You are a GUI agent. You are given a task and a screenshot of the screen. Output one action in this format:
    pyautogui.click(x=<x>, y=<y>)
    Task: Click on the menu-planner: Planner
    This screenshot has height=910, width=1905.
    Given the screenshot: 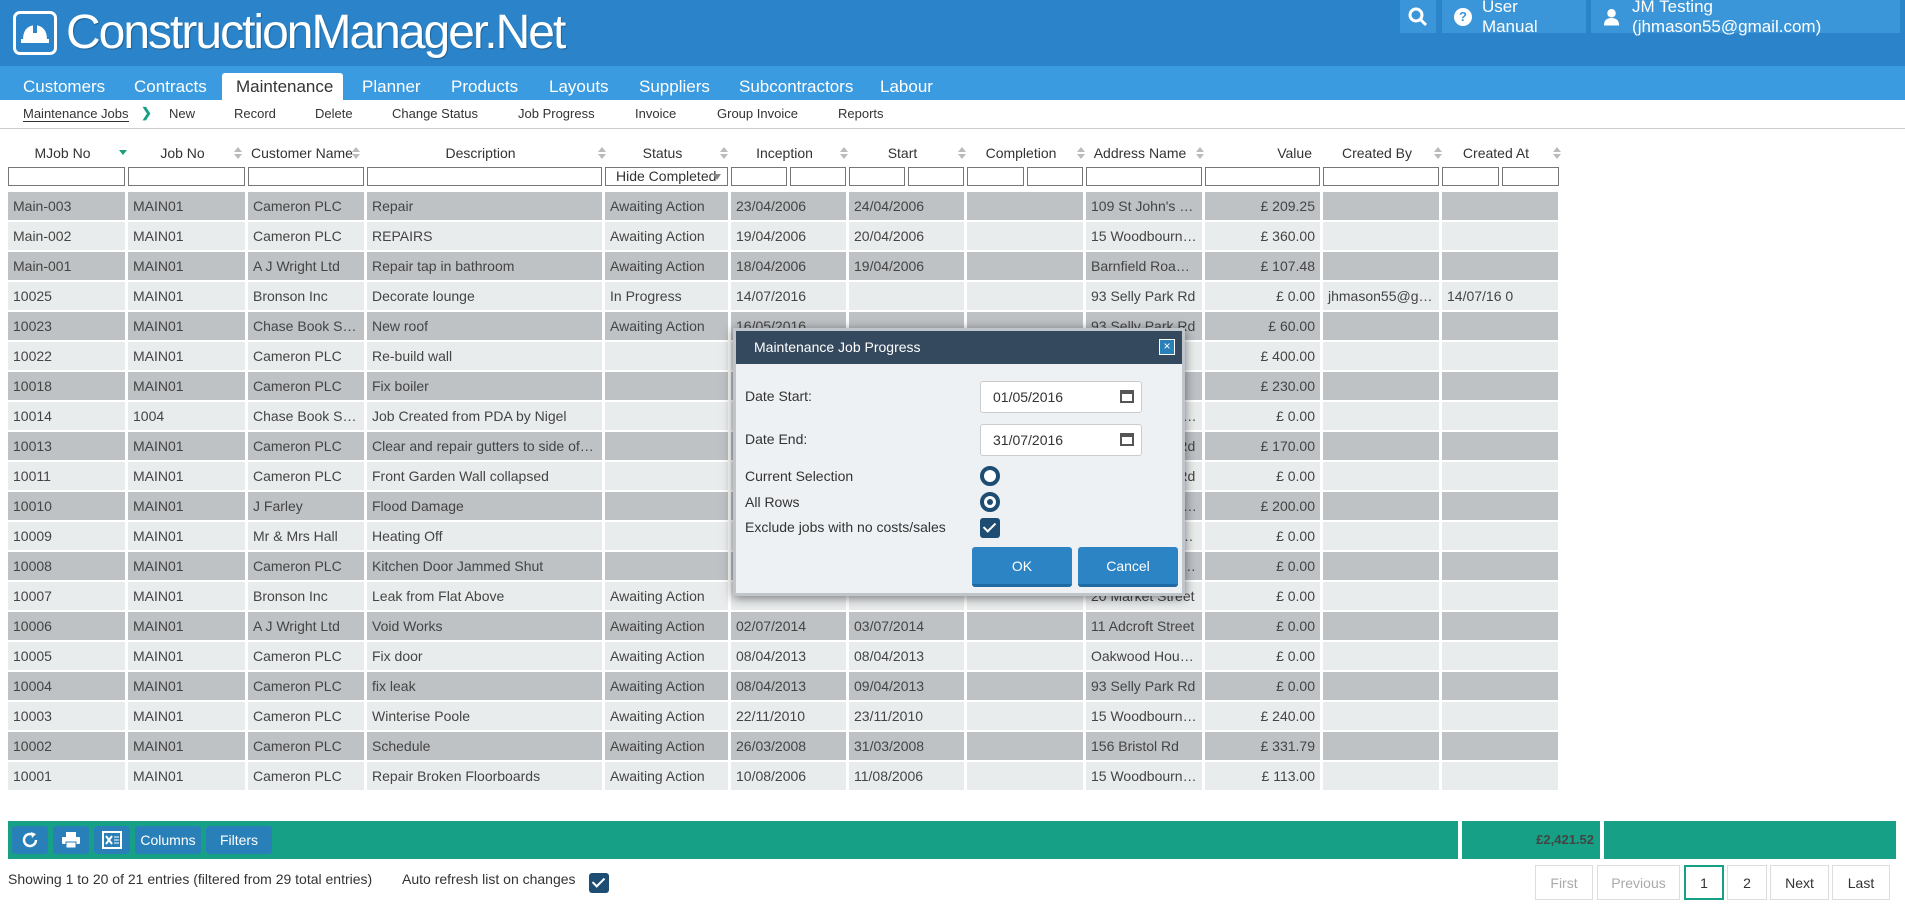 What is the action you would take?
    pyautogui.click(x=391, y=86)
    